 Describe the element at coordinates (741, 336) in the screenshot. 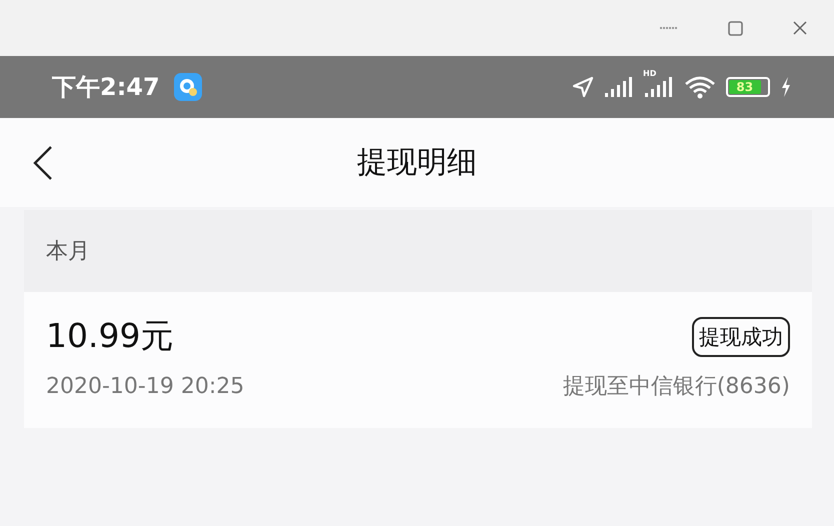

I see `status-tag: 提现成功` at that location.